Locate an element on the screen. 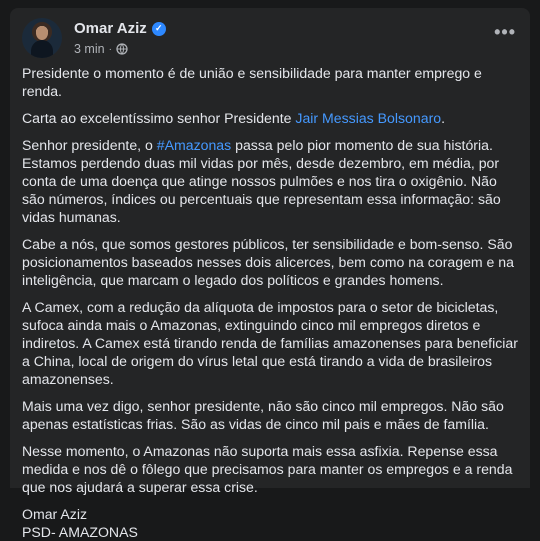 The image size is (540, 541). author-row: Omar Aziz ✓ is located at coordinates (120, 28).